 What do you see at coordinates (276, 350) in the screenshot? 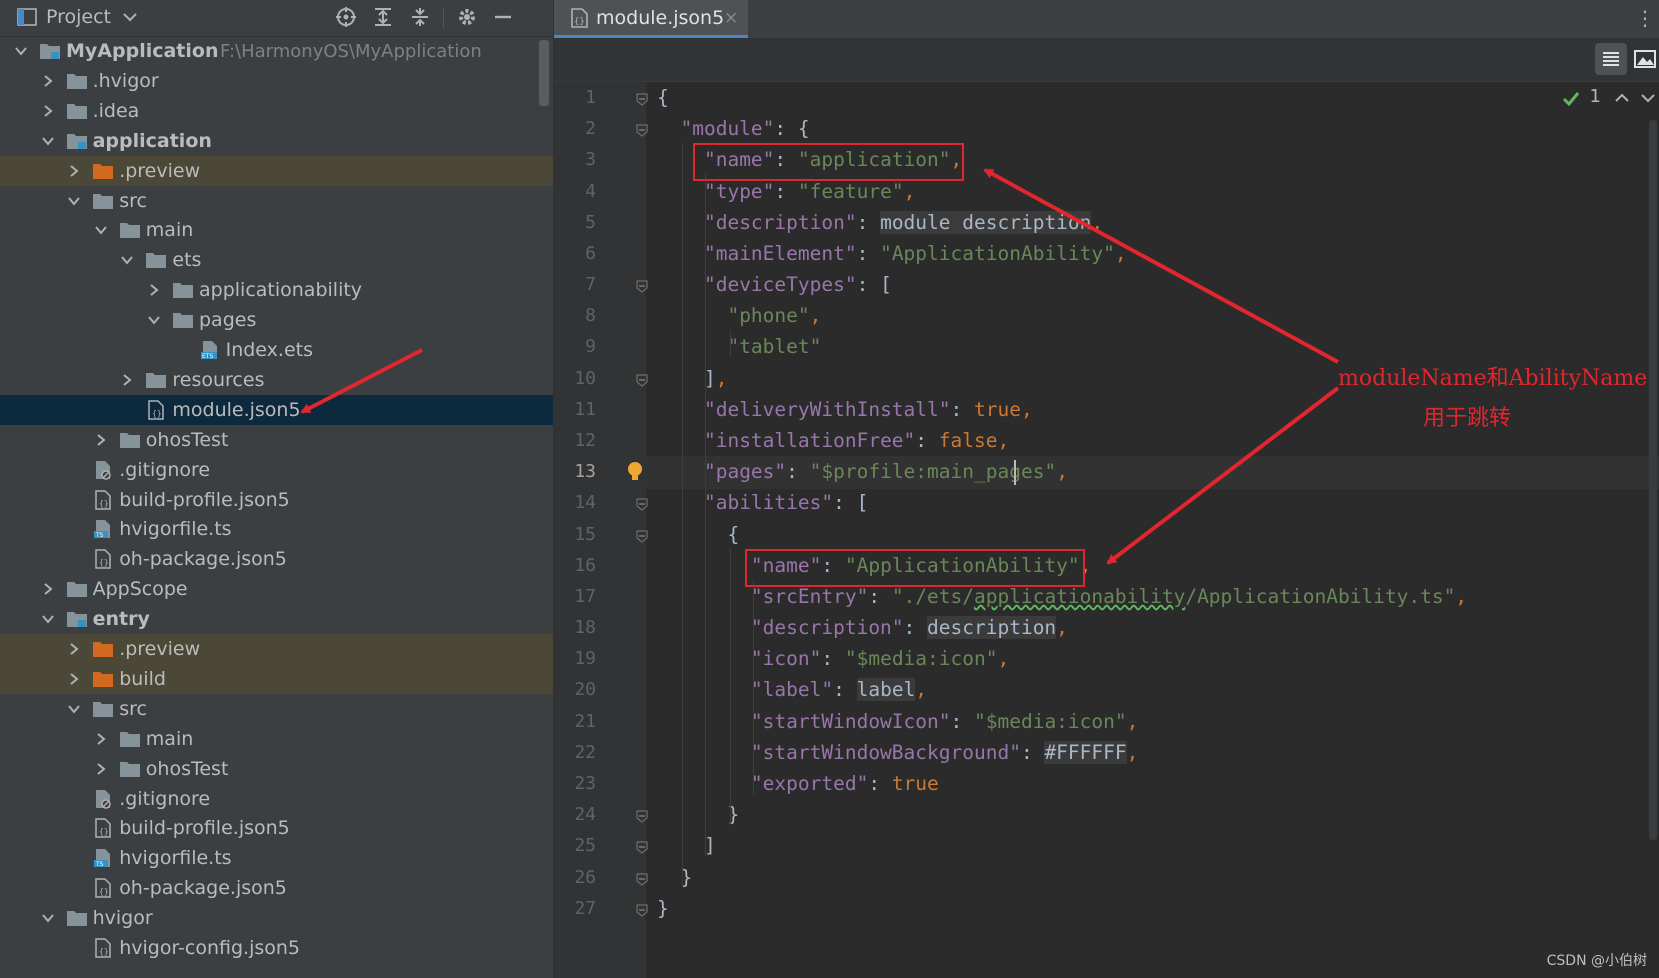
I see `tree-item: ETS Index.ets` at bounding box center [276, 350].